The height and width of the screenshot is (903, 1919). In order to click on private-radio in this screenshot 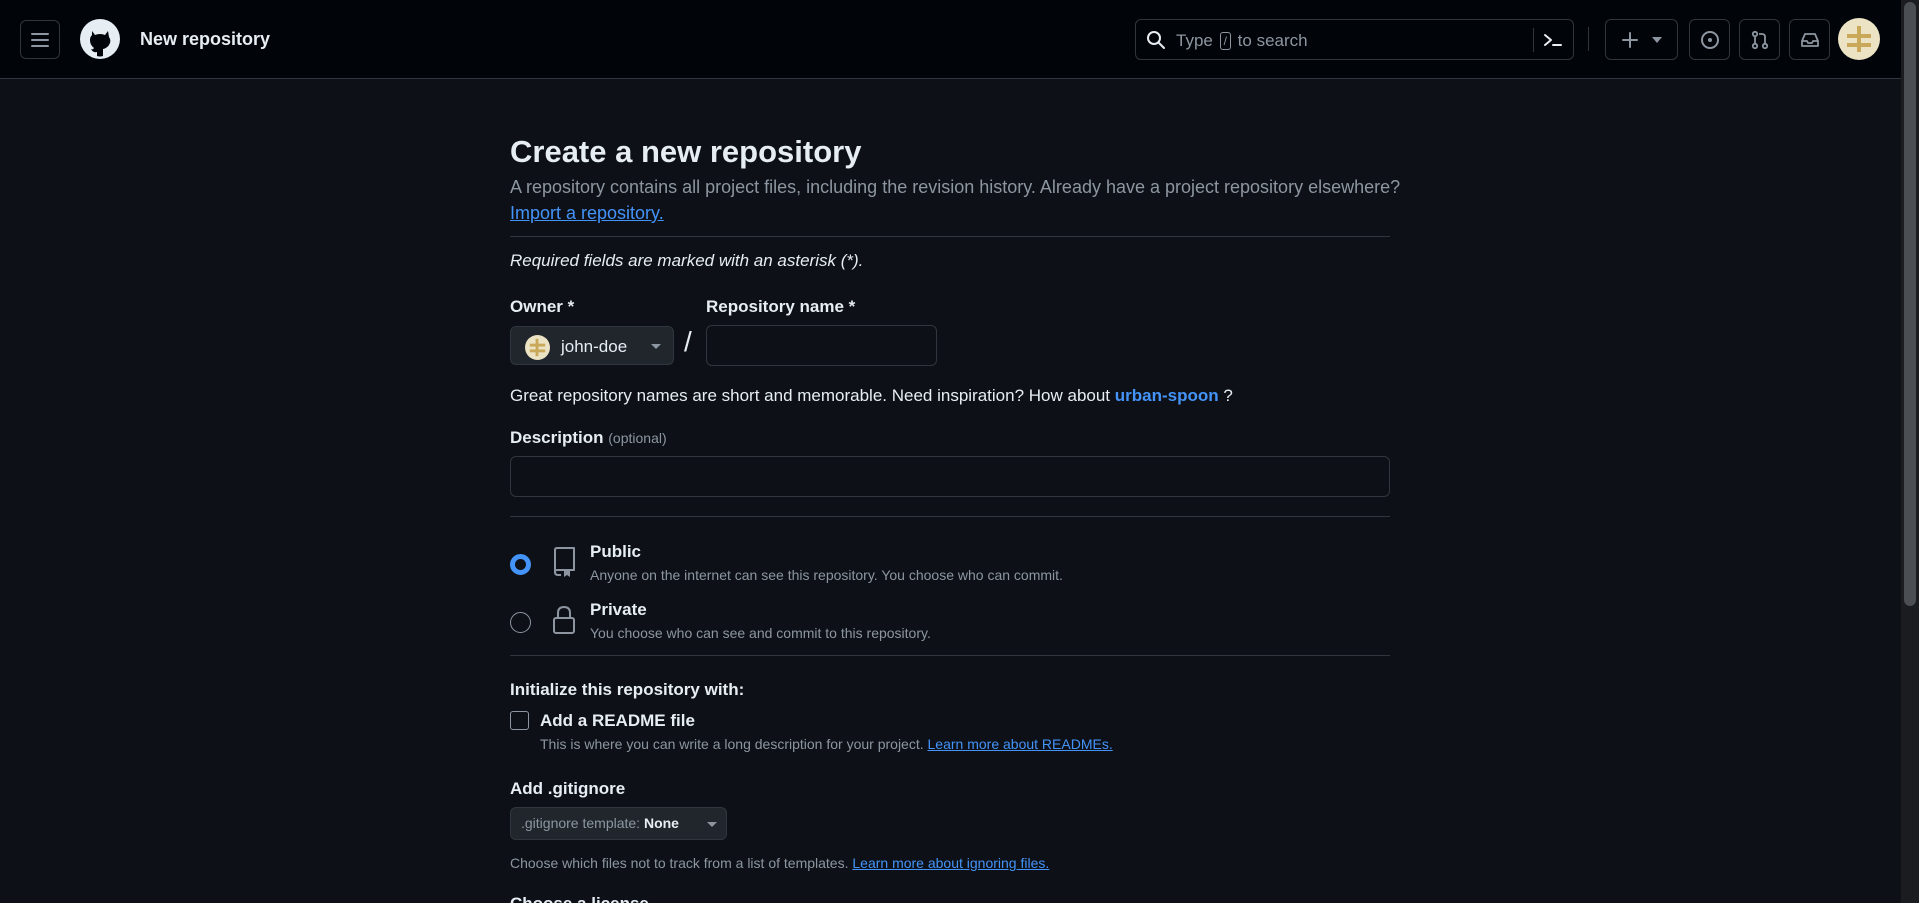, I will do `click(520, 622)`.